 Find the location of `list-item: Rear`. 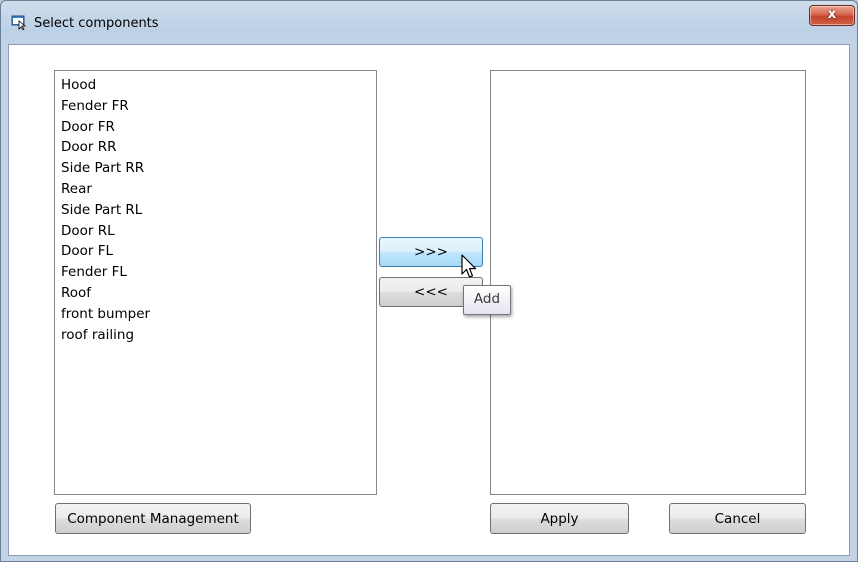

list-item: Rear is located at coordinates (76, 189).